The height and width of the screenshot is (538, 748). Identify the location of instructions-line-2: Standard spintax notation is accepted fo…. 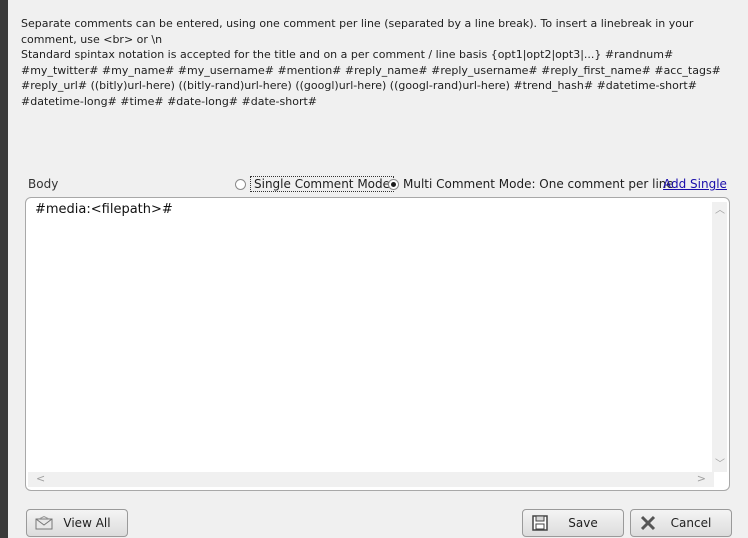
(371, 78).